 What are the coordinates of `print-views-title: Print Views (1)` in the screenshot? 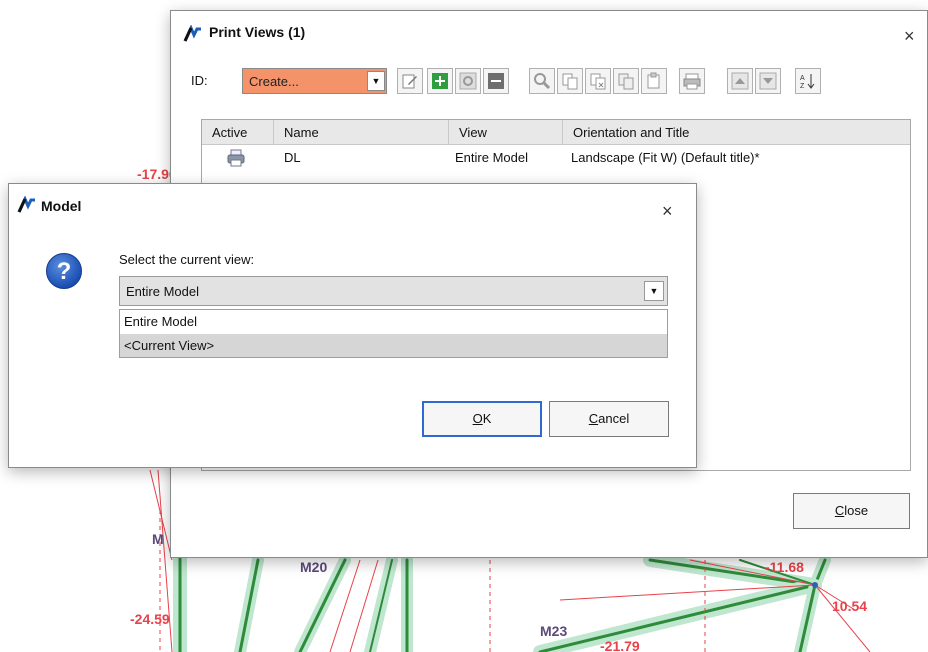 It's located at (257, 32).